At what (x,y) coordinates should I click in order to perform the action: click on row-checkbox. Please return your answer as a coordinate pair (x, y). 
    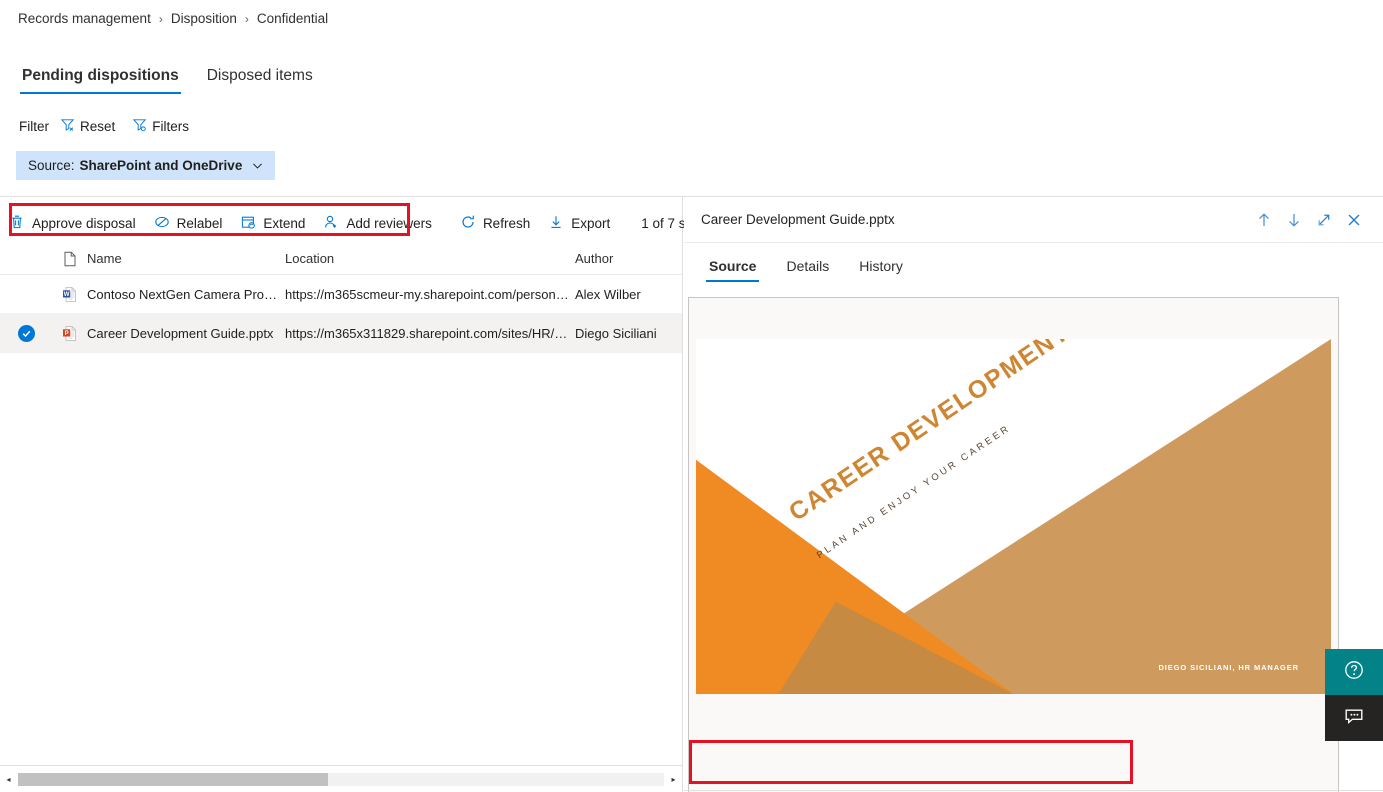
    Looking at the image, I should click on (26, 333).